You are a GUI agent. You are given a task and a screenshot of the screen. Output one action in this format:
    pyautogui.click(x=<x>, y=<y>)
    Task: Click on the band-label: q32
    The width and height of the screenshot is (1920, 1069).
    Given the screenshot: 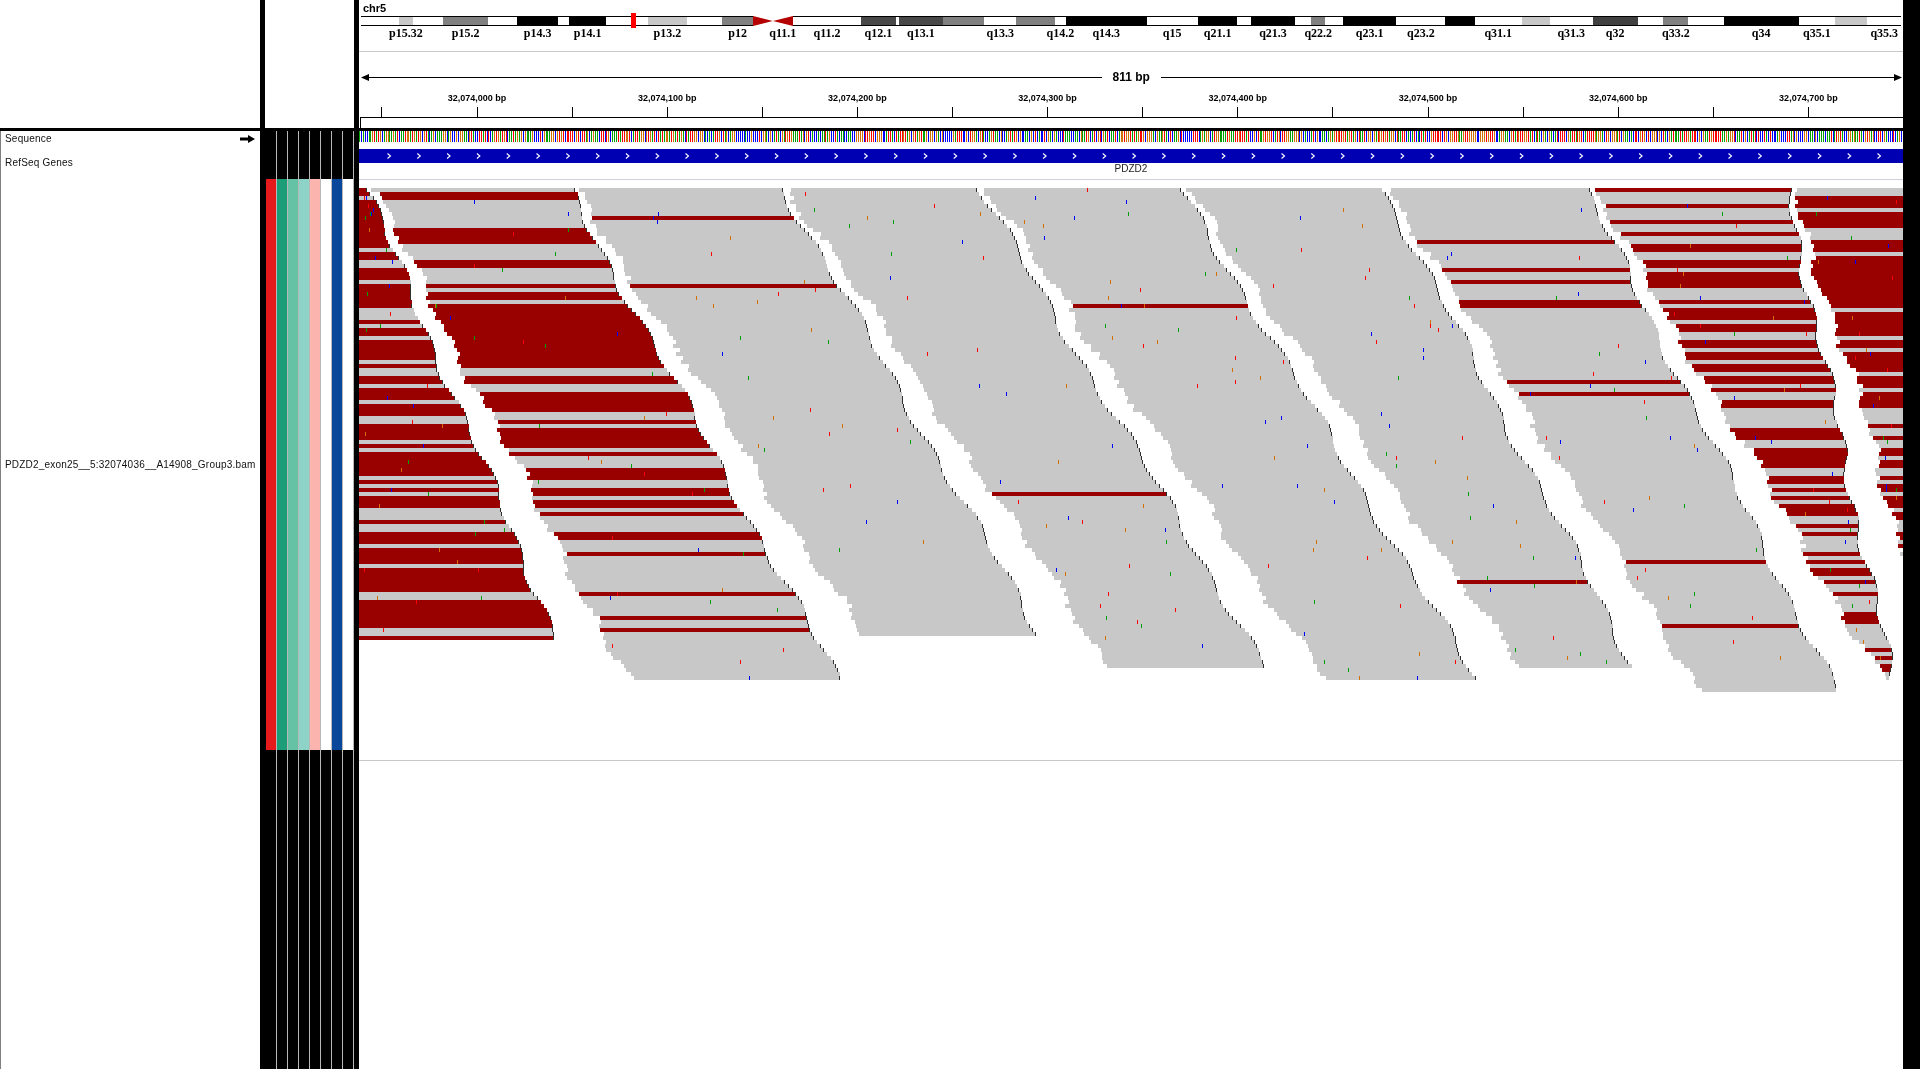 What is the action you would take?
    pyautogui.click(x=1615, y=33)
    